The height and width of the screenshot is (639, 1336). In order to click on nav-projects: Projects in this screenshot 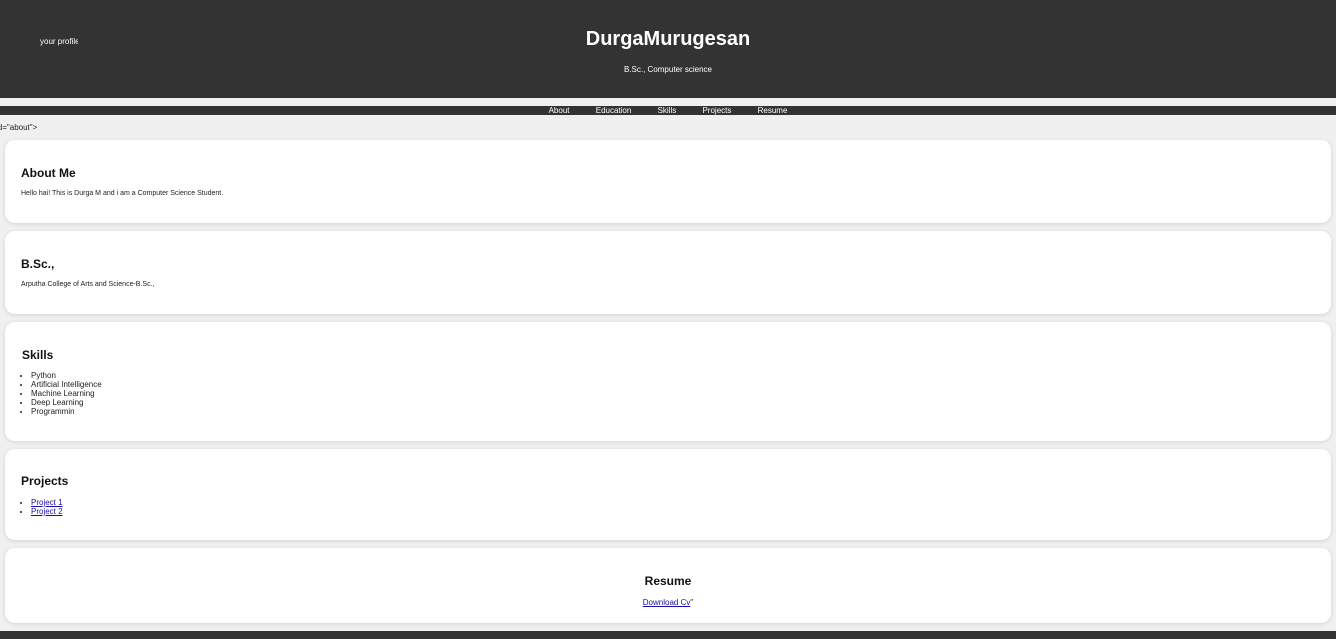, I will do `click(716, 110)`.